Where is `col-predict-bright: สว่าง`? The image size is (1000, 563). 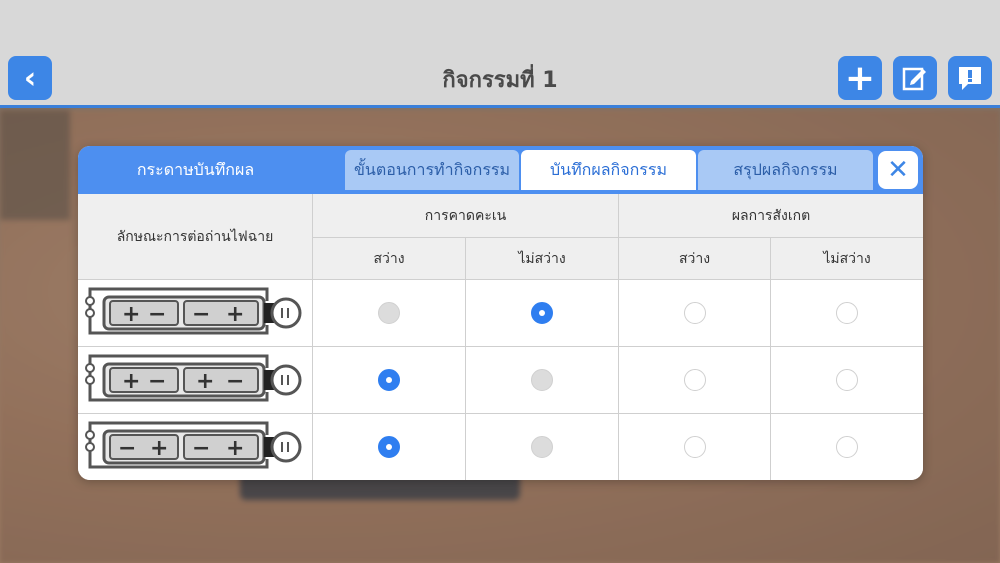 col-predict-bright: สว่าง is located at coordinates (389, 259).